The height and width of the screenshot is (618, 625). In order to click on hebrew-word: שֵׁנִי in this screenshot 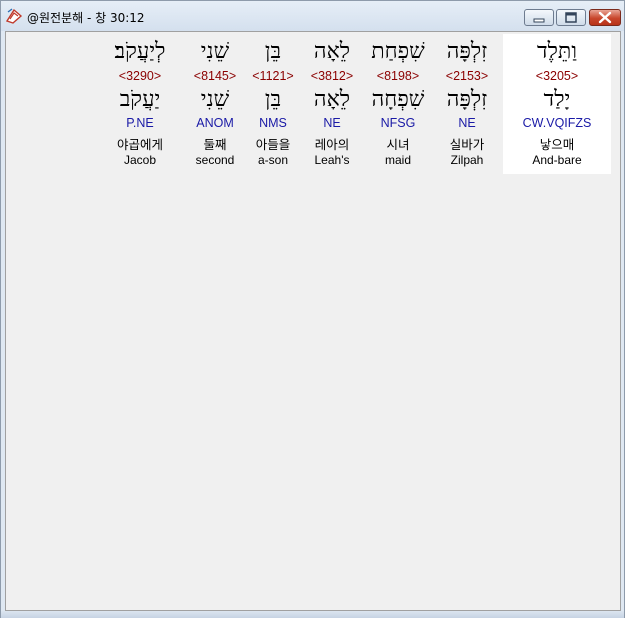, I will do `click(215, 51)`.